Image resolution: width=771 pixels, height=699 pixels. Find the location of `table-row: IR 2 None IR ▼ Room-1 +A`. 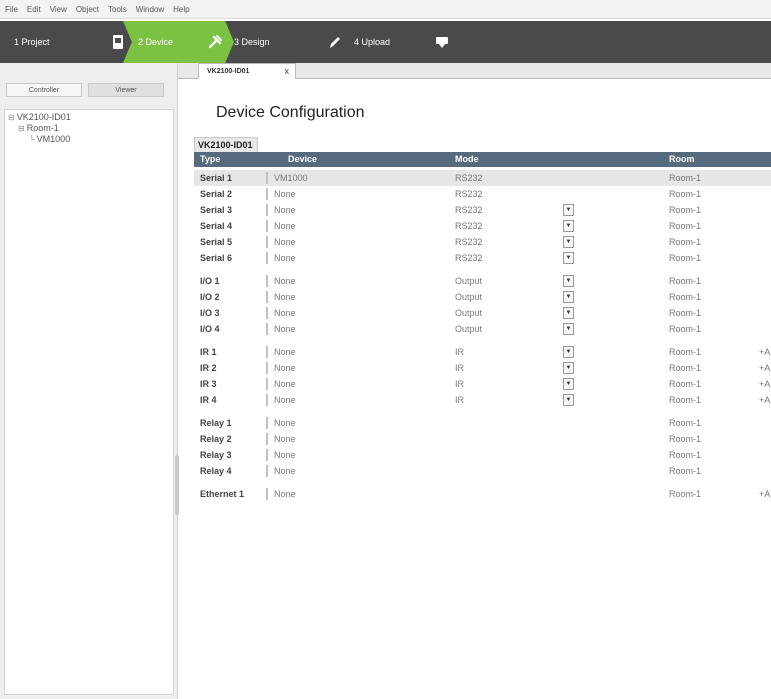

table-row: IR 2 None IR ▼ Room-1 +A is located at coordinates (482, 368).